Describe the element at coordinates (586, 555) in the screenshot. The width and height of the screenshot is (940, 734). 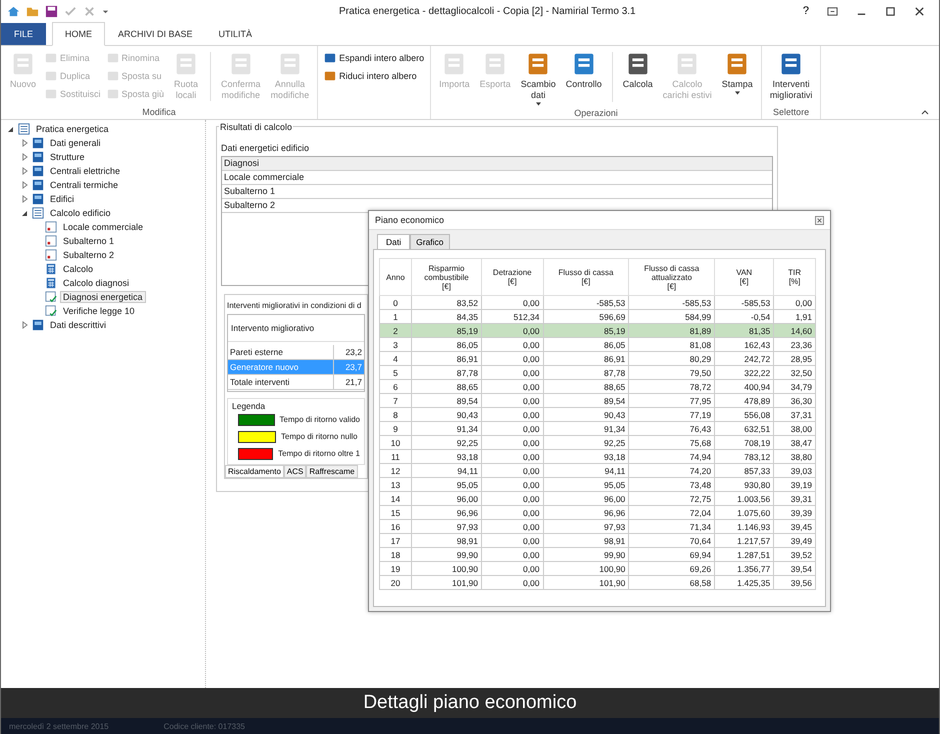
I see `table-cell: 99,90` at that location.